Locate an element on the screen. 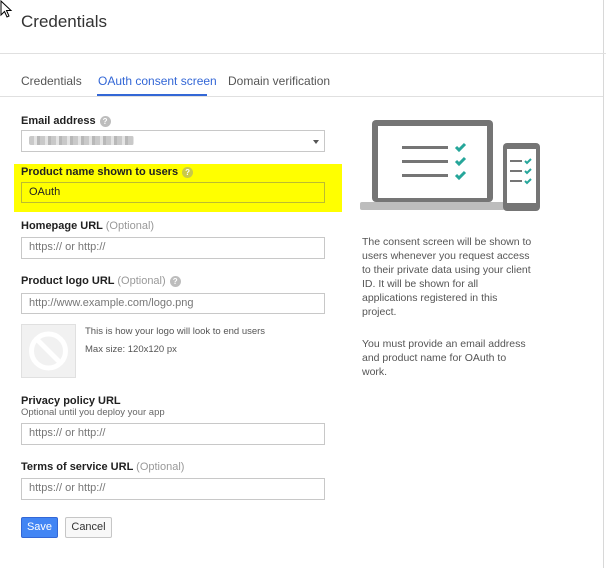  terms-of-service-url-input: https:// or http:// is located at coordinates (173, 489).